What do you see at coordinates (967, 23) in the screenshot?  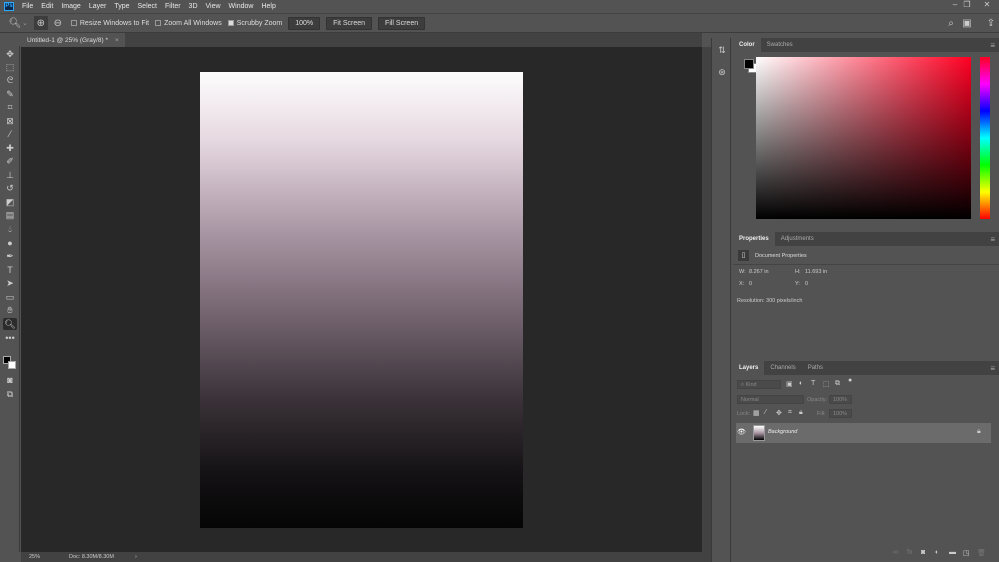 I see `workspace-icon: ▣` at bounding box center [967, 23].